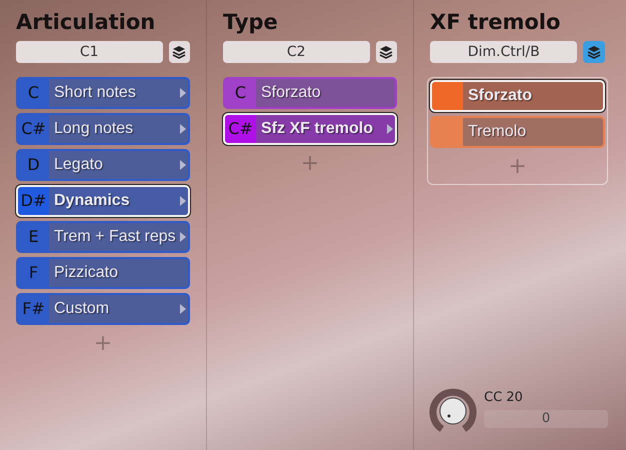 The width and height of the screenshot is (626, 450). Describe the element at coordinates (92, 201) in the screenshot. I see `row-label: Dynamics` at that location.